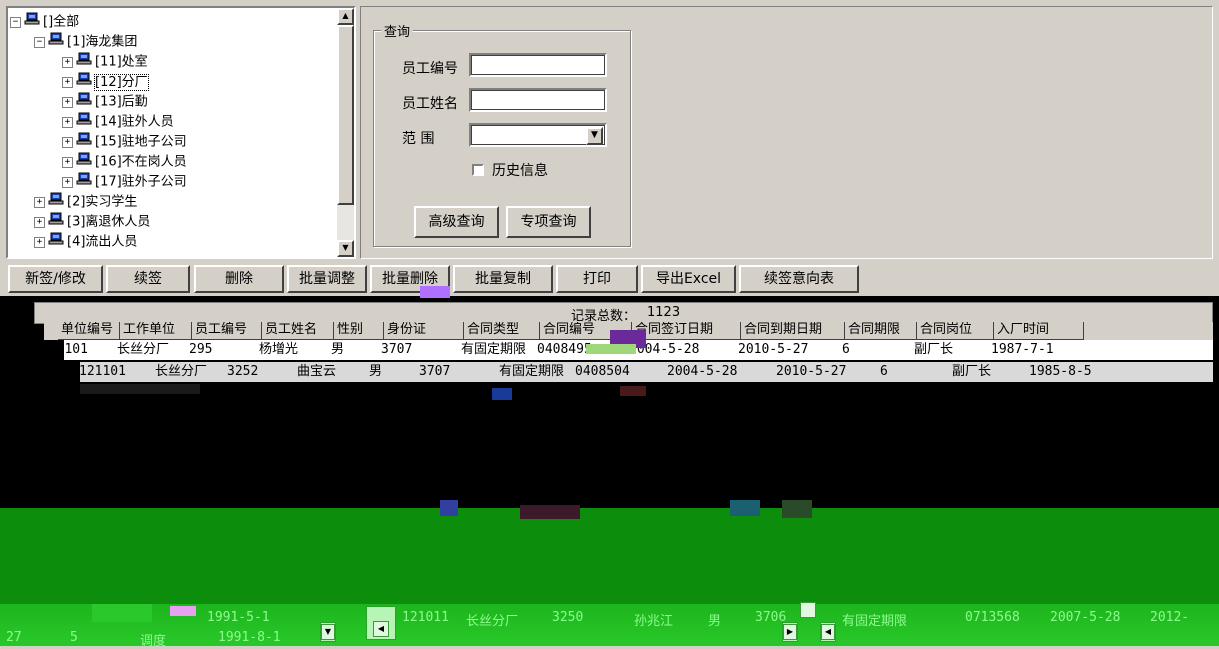 The image size is (1219, 649). I want to click on export-excel-button: 导出Excel, so click(688, 279).